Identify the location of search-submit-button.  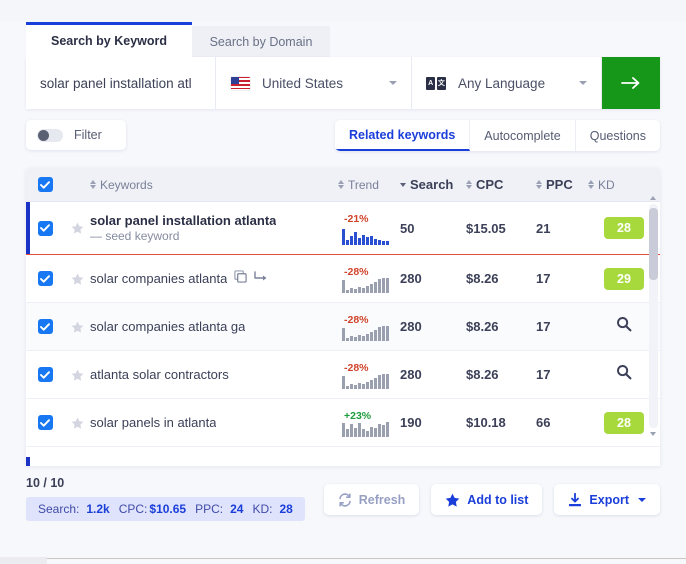
(631, 83).